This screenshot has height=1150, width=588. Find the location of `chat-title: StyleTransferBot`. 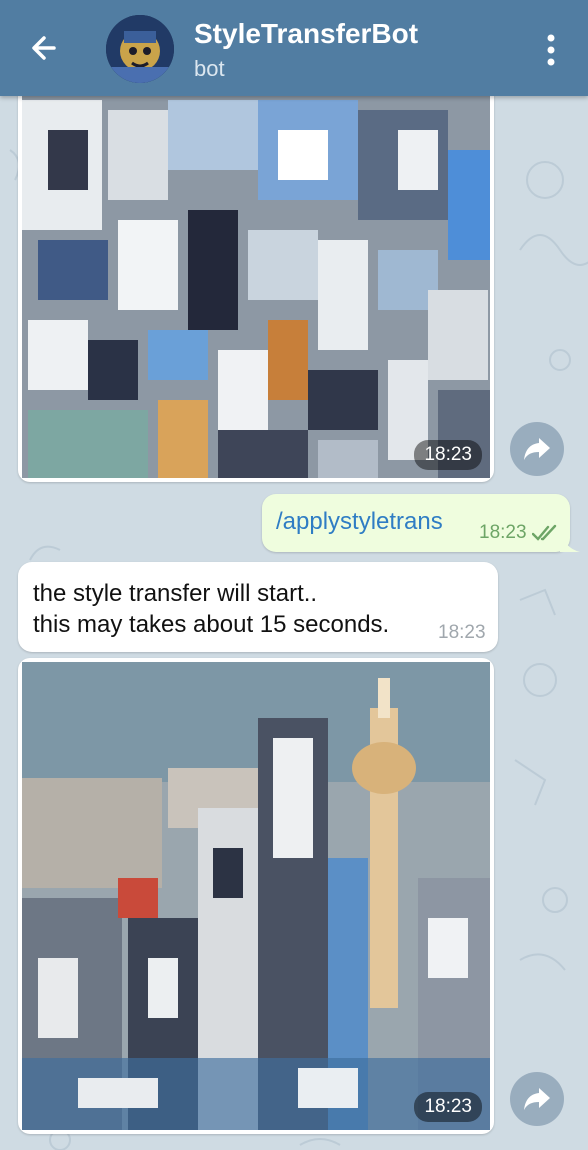

chat-title: StyleTransferBot is located at coordinates (306, 34).